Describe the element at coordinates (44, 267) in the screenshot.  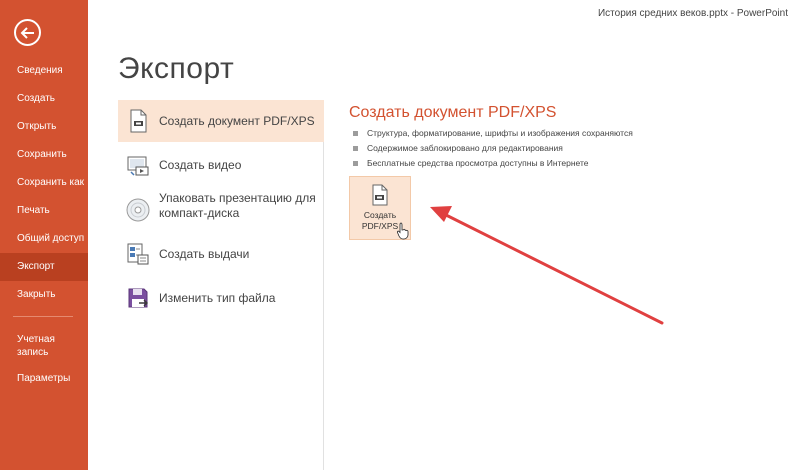
I see `sidebar-item-export: Экспорт` at that location.